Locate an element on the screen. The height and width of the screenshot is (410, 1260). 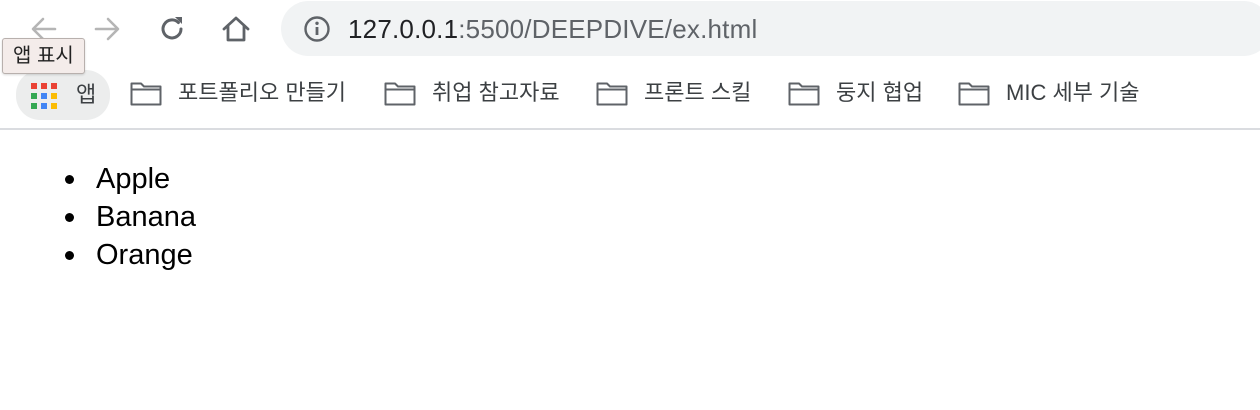
list-item: Orange is located at coordinates (130, 255).